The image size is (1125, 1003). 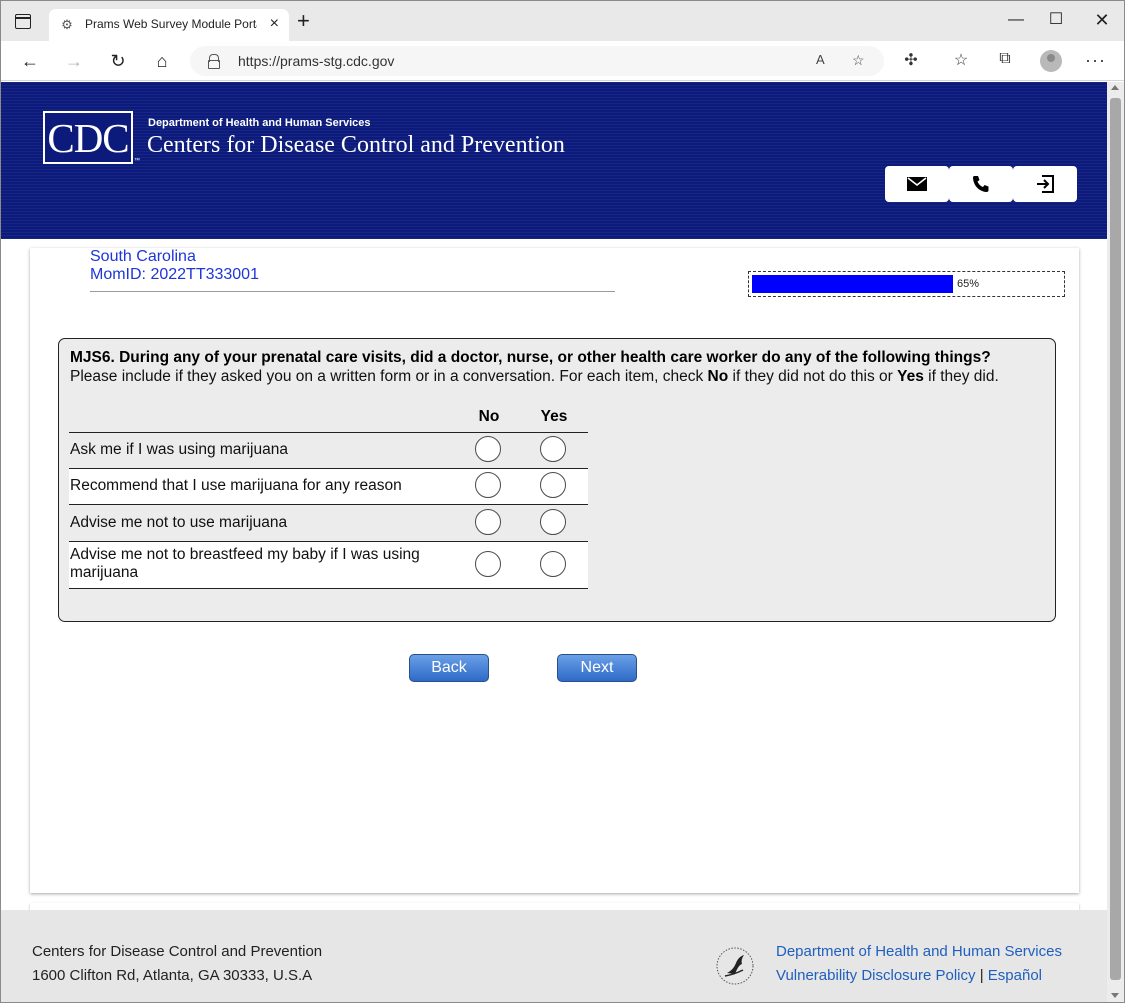 What do you see at coordinates (554, 416) in the screenshot?
I see `column-header-yes: Yes` at bounding box center [554, 416].